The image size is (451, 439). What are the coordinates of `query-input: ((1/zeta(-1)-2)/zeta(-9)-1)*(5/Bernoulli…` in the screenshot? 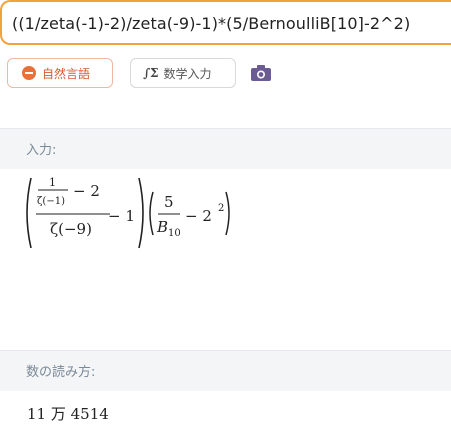 It's located at (225, 22).